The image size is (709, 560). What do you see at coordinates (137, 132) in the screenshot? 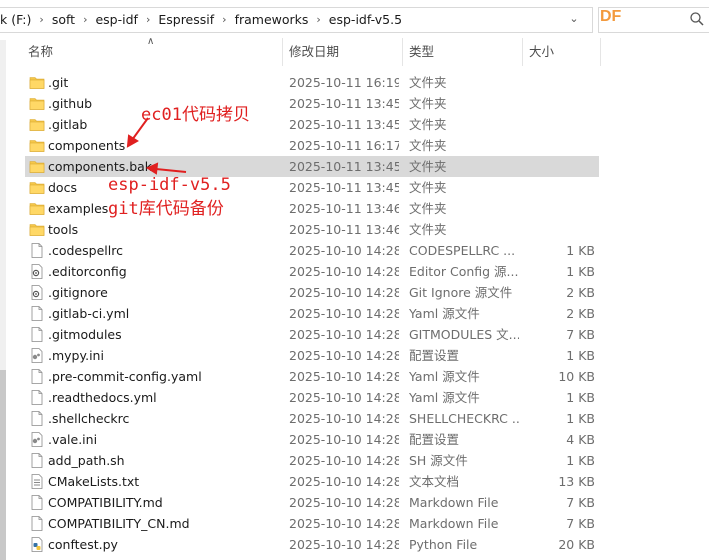
I see `arrow-to-components` at bounding box center [137, 132].